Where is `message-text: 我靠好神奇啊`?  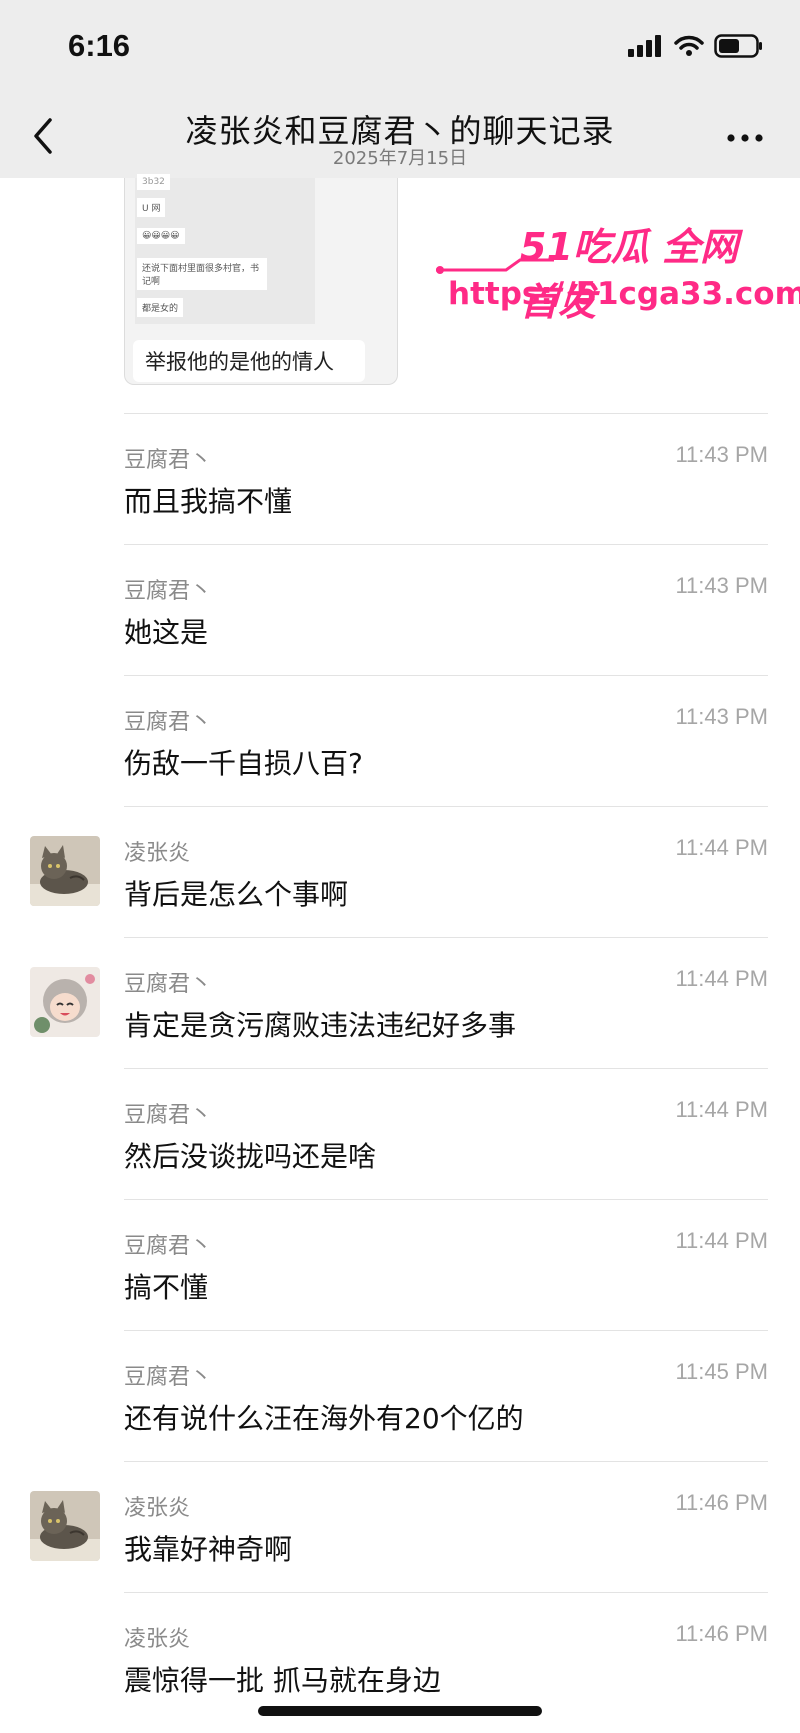 message-text: 我靠好神奇啊 is located at coordinates (208, 1549).